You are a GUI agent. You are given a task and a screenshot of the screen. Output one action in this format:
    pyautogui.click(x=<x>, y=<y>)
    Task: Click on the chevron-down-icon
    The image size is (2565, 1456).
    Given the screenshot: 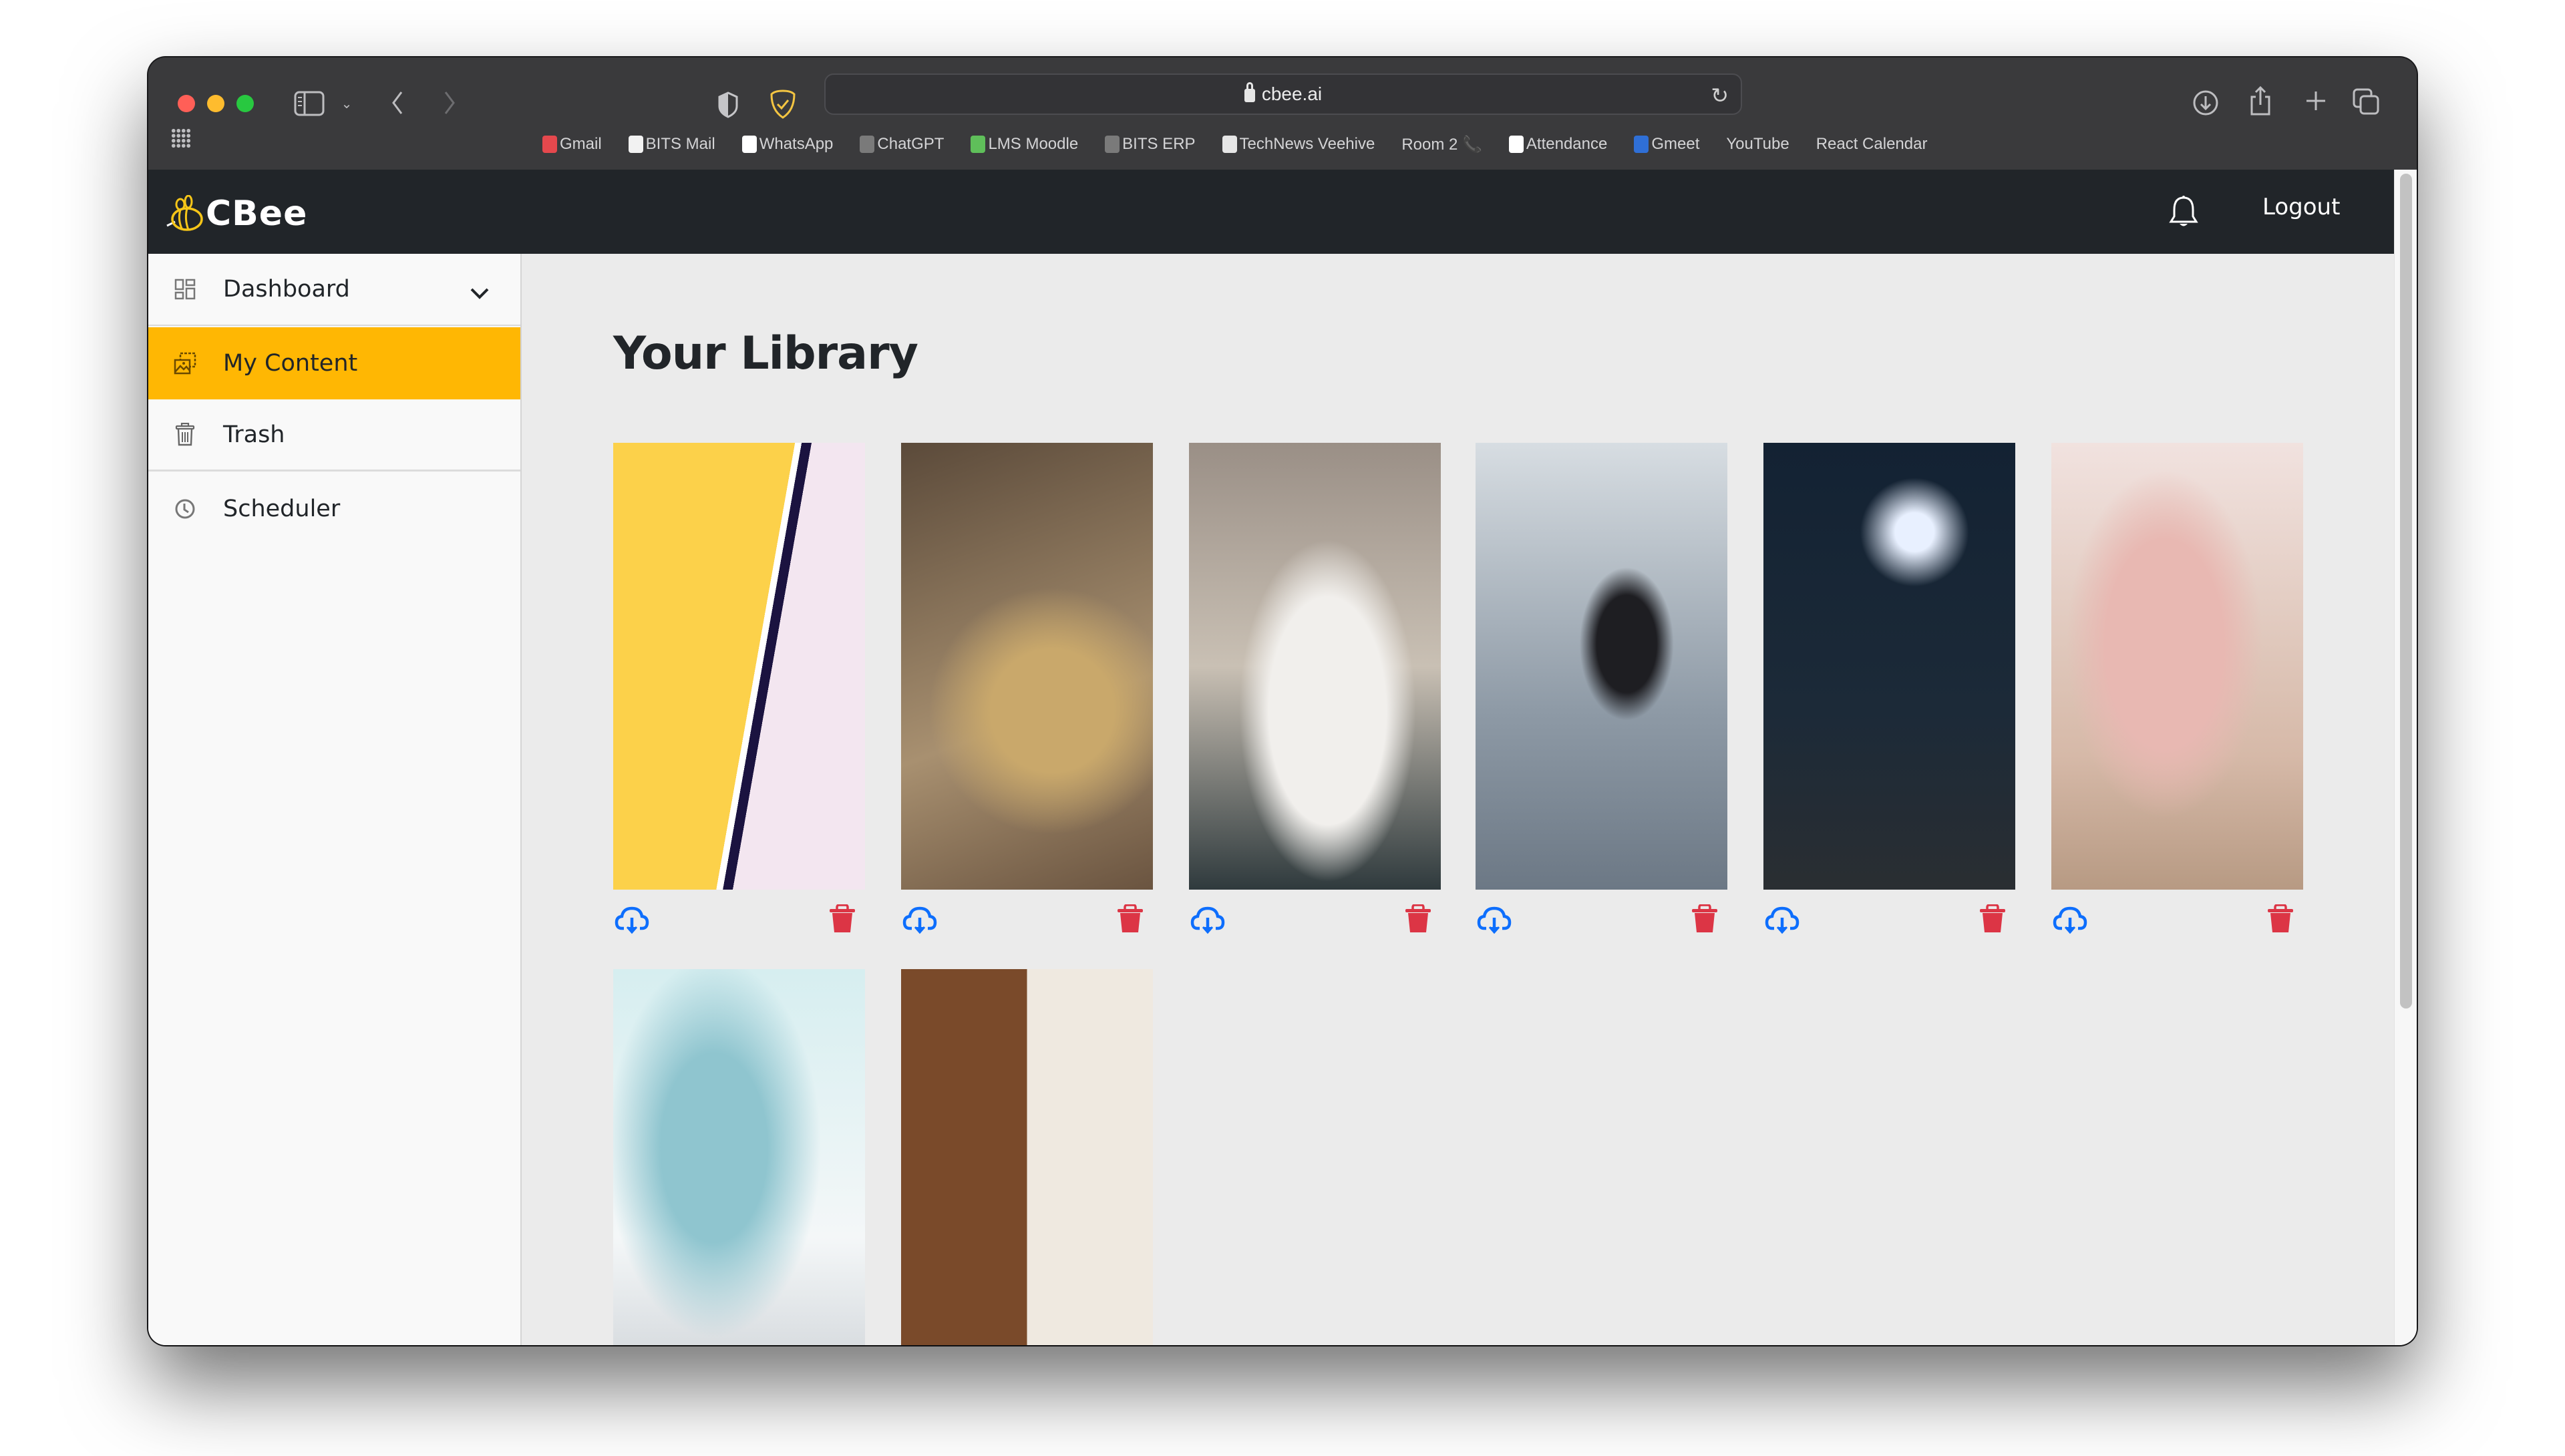 What is the action you would take?
    pyautogui.click(x=480, y=292)
    